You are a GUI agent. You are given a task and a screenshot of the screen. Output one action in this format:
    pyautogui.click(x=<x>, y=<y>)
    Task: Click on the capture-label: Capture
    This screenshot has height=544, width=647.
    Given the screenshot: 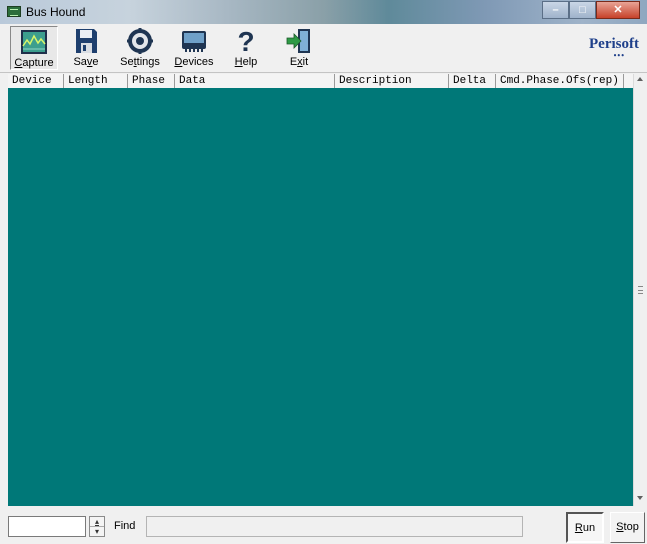 What is the action you would take?
    pyautogui.click(x=34, y=63)
    